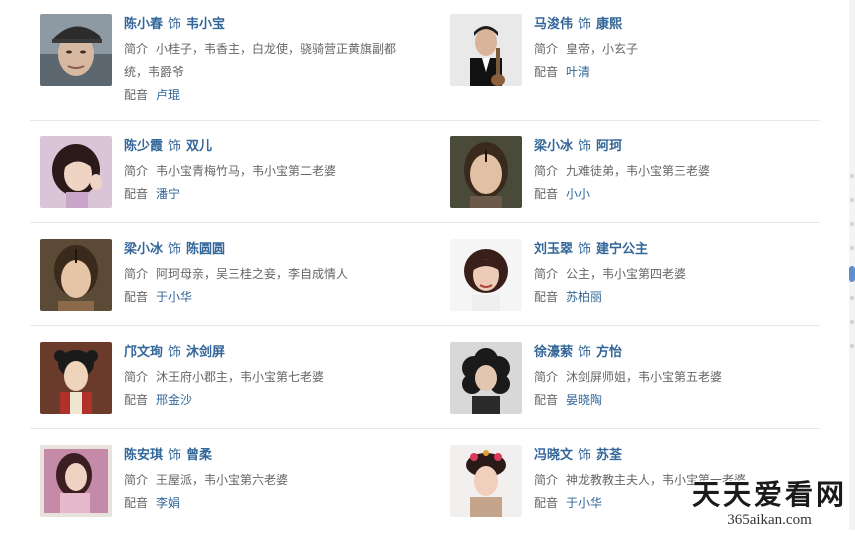  What do you see at coordinates (644, 377) in the screenshot?
I see `intro-text: 沐剑屏师姐，韦小宝第五老婆` at bounding box center [644, 377].